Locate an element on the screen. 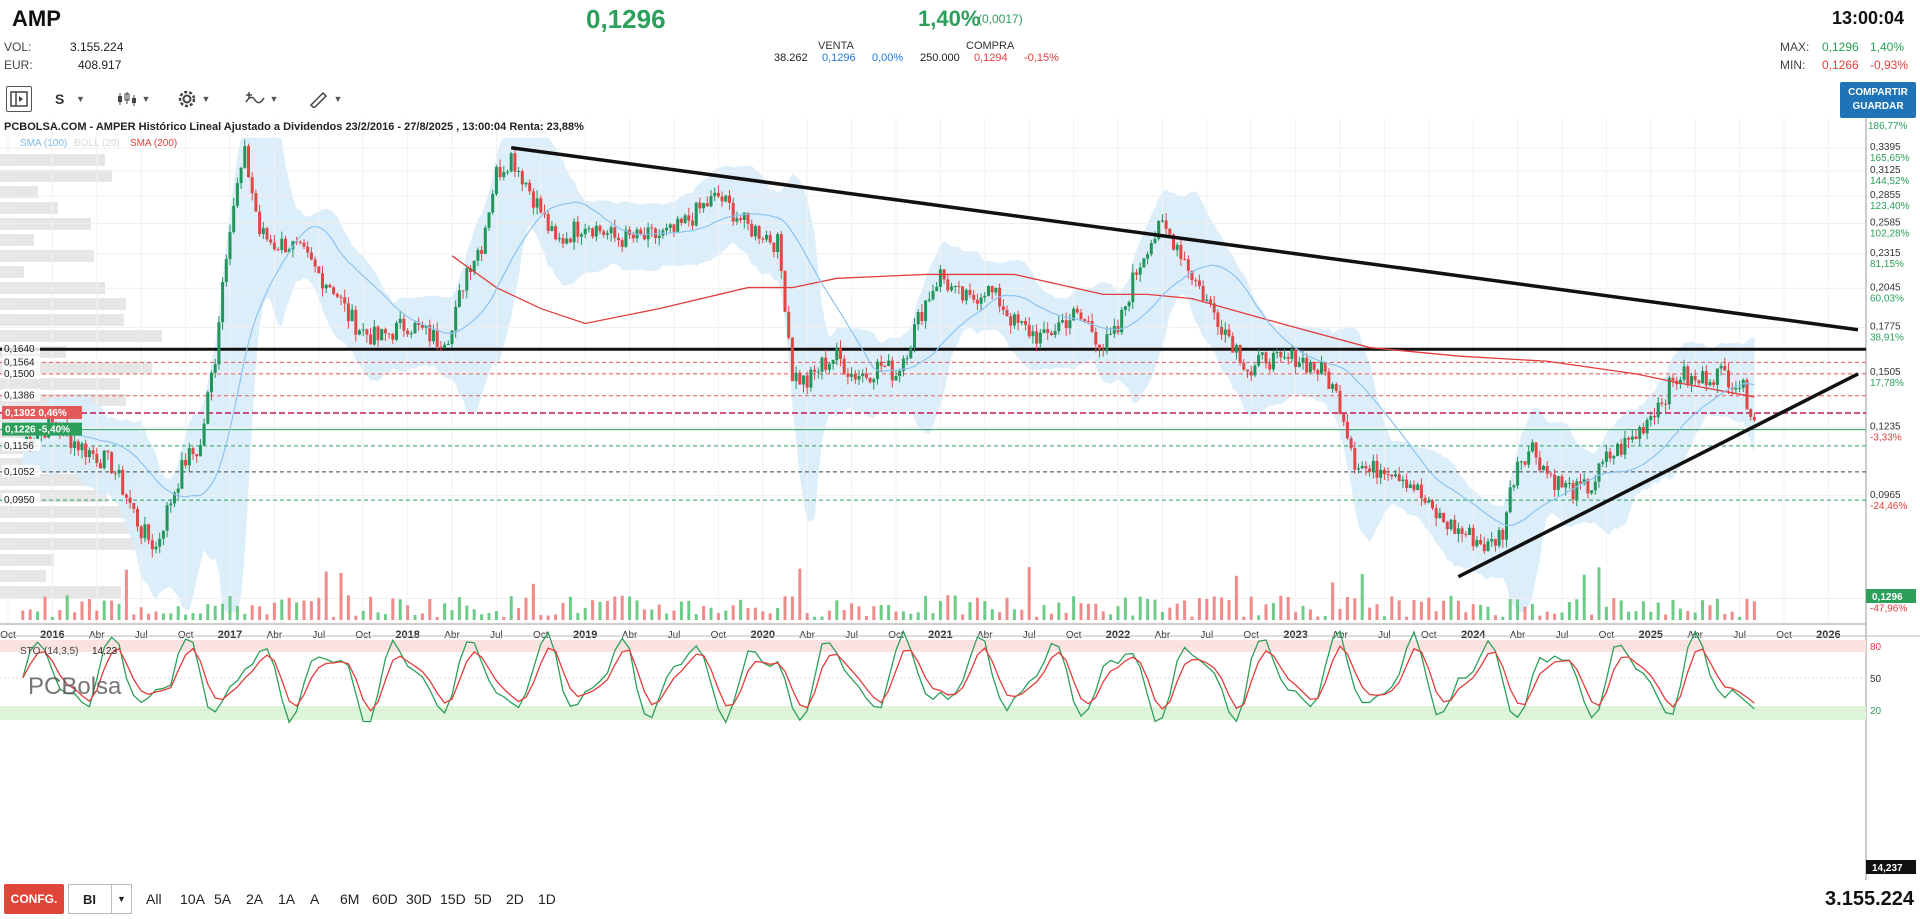  drawing-button: ▼ is located at coordinates (325, 99).